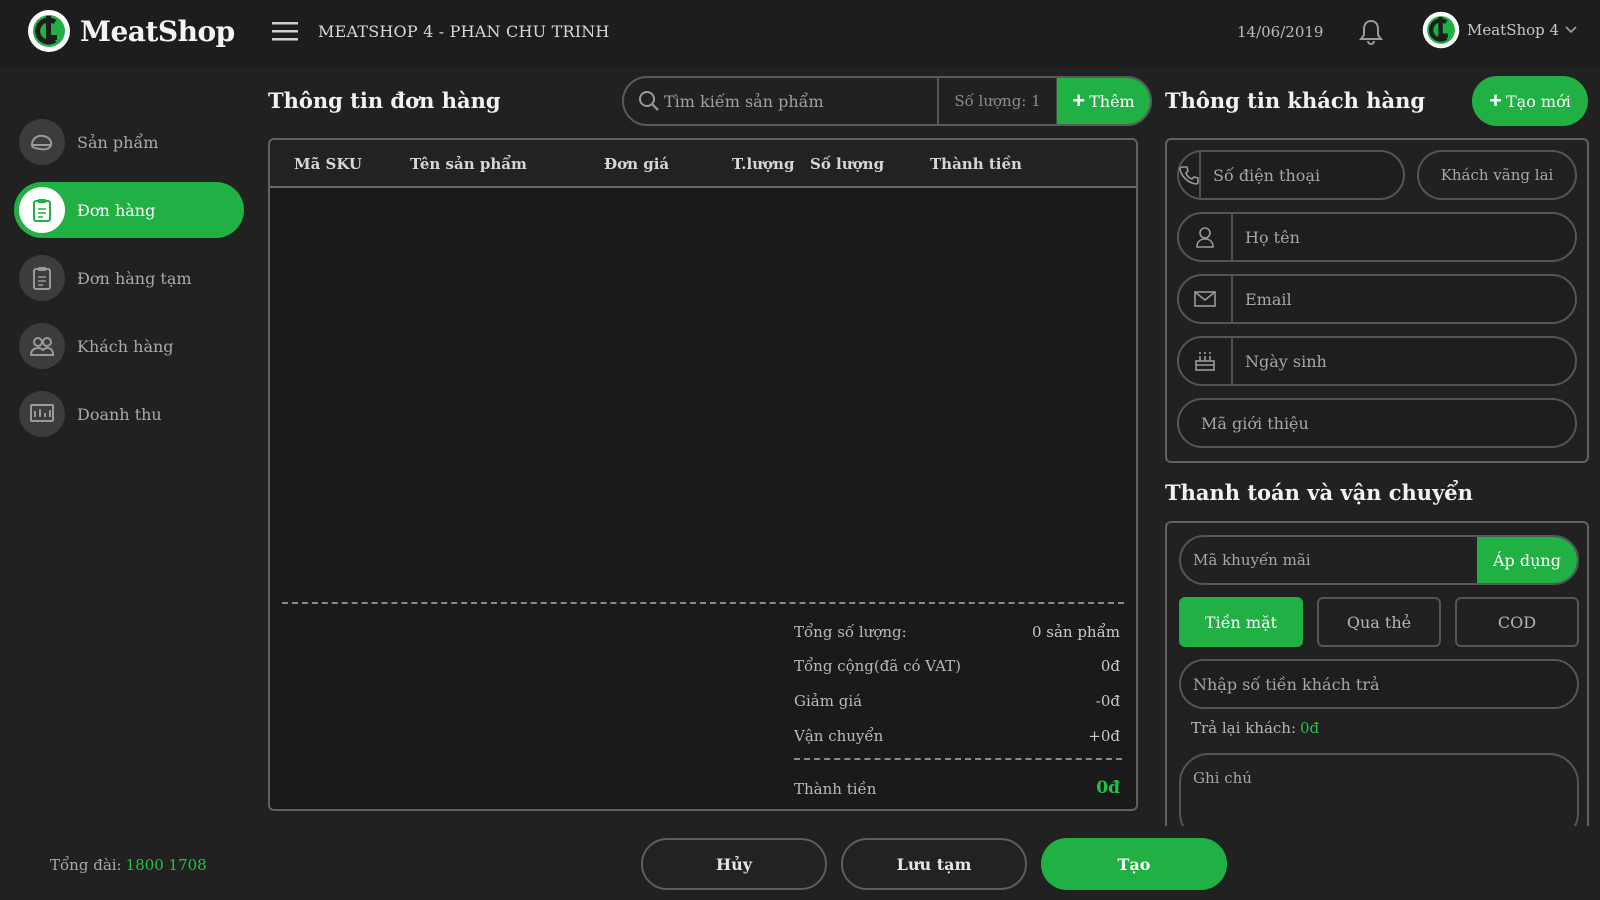  I want to click on phone-input, so click(1308, 175).